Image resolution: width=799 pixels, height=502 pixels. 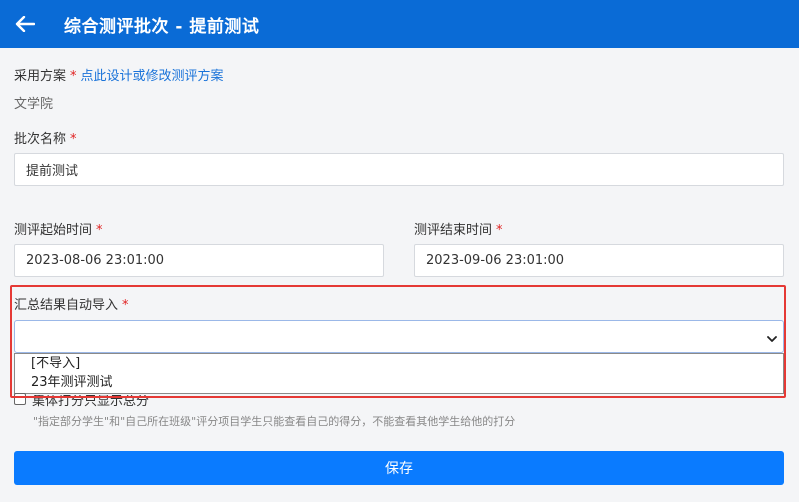 What do you see at coordinates (399, 24) in the screenshot?
I see `page-header: 综合测评批次 - 提前测试` at bounding box center [399, 24].